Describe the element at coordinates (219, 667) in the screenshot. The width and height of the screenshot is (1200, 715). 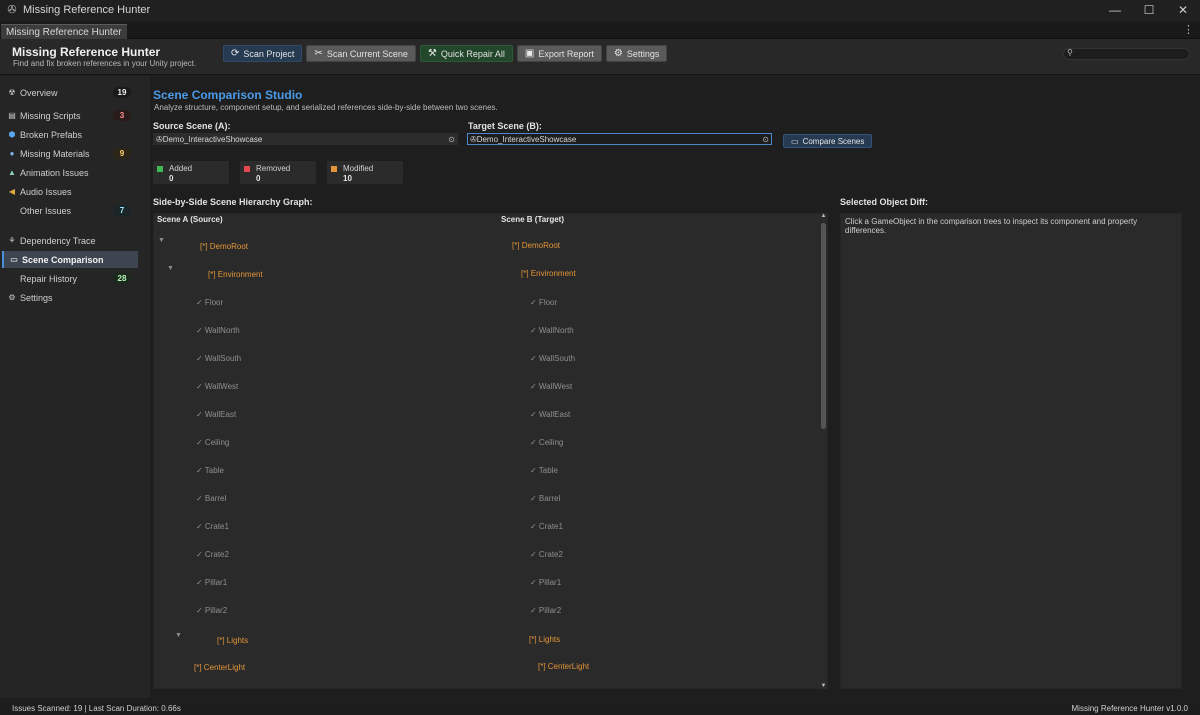
I see `tree-node-a: [*] CenterLight` at that location.